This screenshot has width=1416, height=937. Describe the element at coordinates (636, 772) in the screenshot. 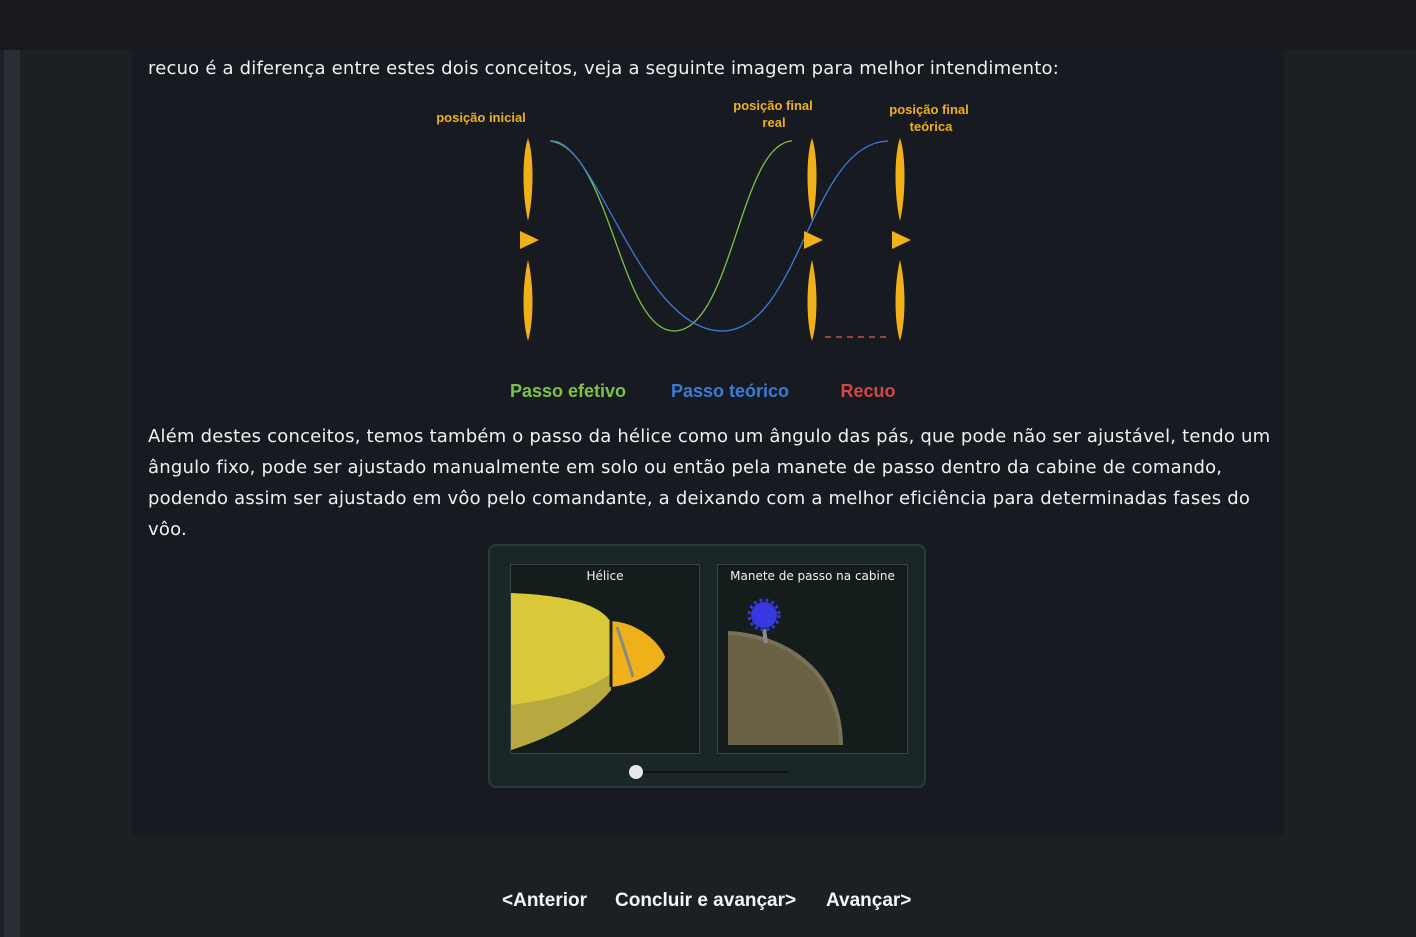

I see `pitch-slider-thumb` at that location.